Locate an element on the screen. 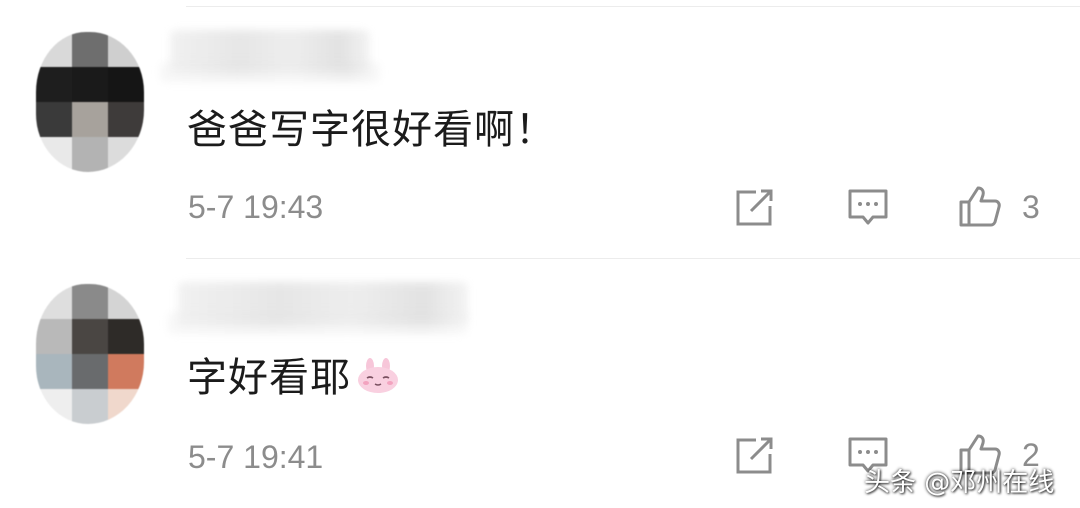  comment-divider is located at coordinates (633, 258).